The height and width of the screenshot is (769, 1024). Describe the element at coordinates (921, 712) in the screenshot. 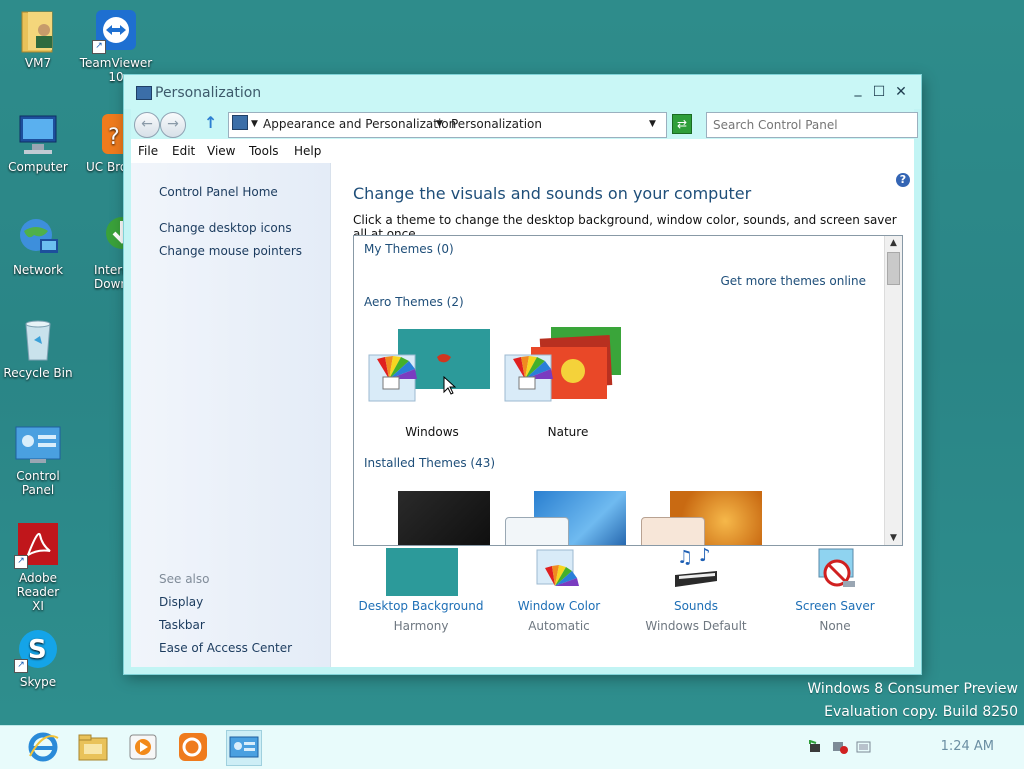

I see `watermark-line-2: Evaluation copy. Build 8250` at that location.